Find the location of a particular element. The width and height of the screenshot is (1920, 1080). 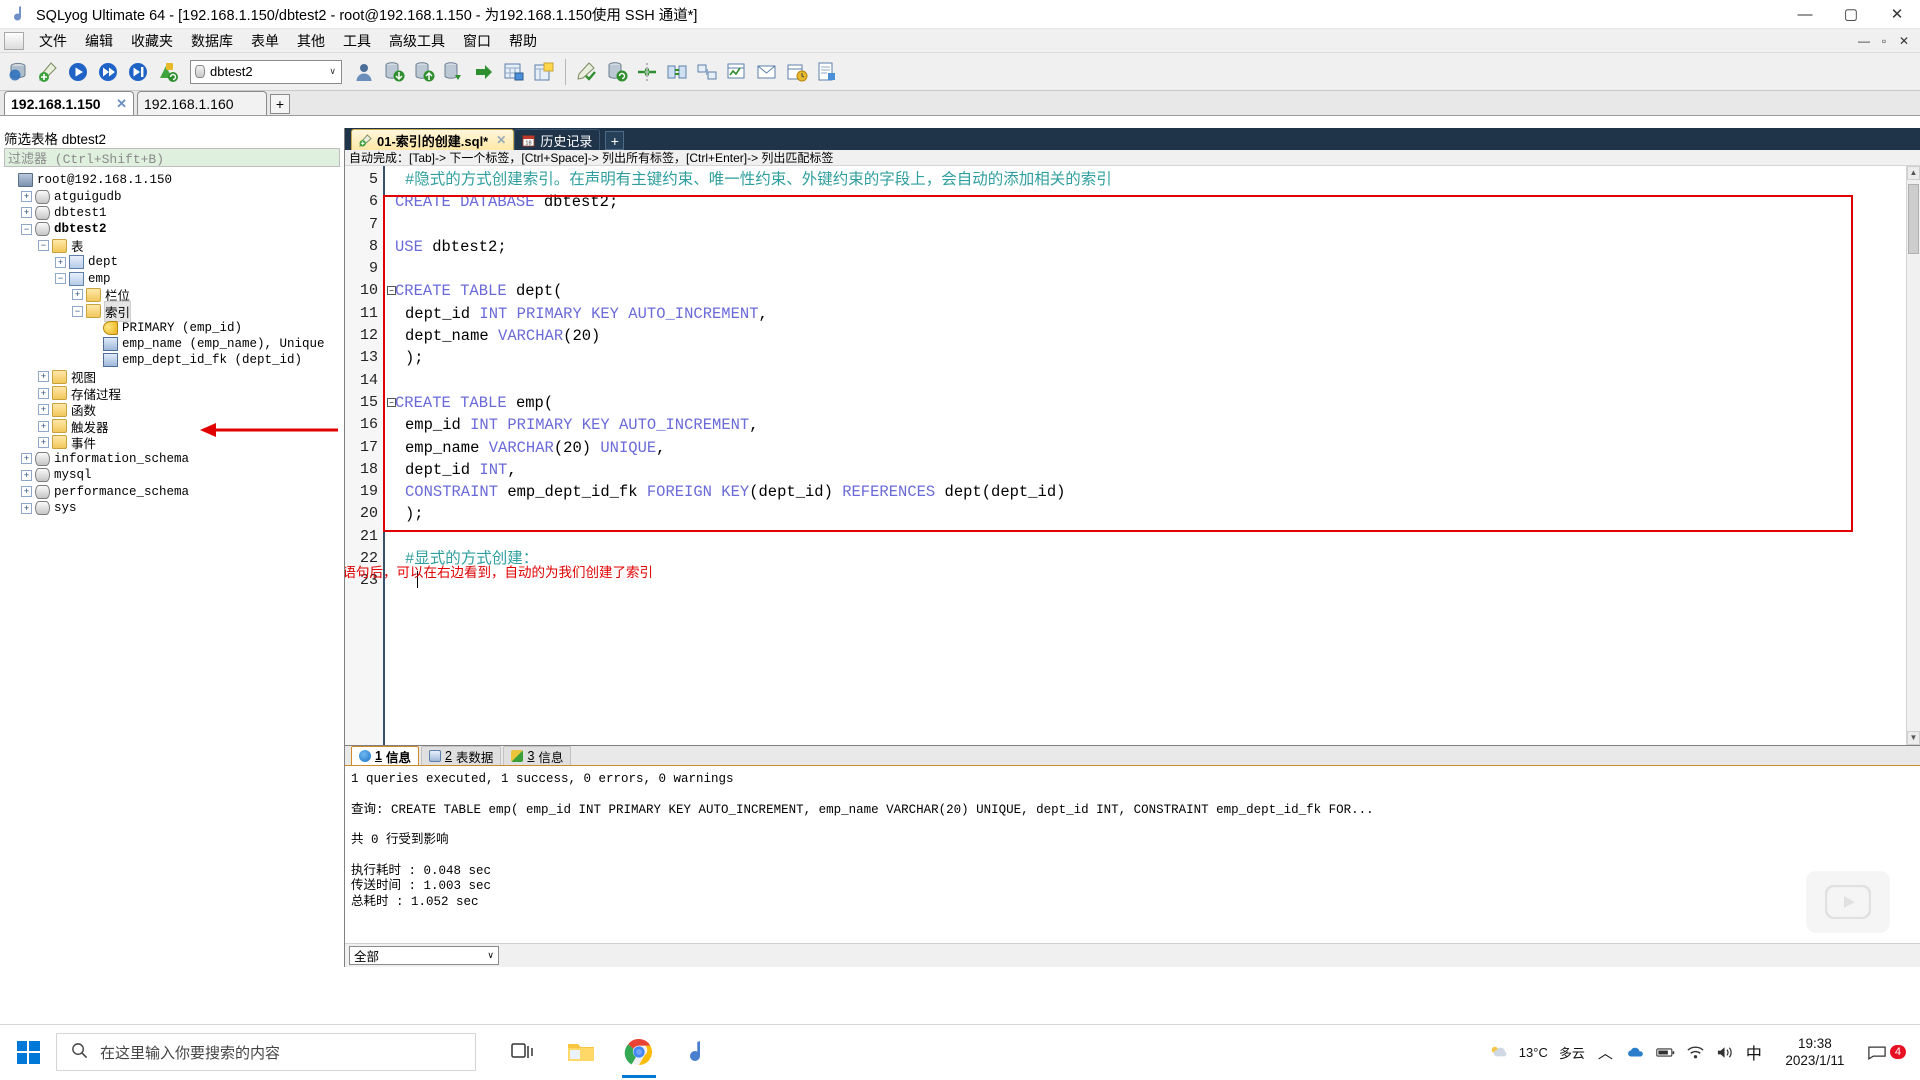

chrome-icon is located at coordinates (639, 1052).